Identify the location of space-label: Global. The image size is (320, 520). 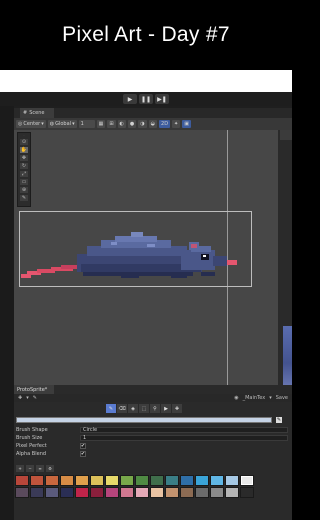
(63, 124).